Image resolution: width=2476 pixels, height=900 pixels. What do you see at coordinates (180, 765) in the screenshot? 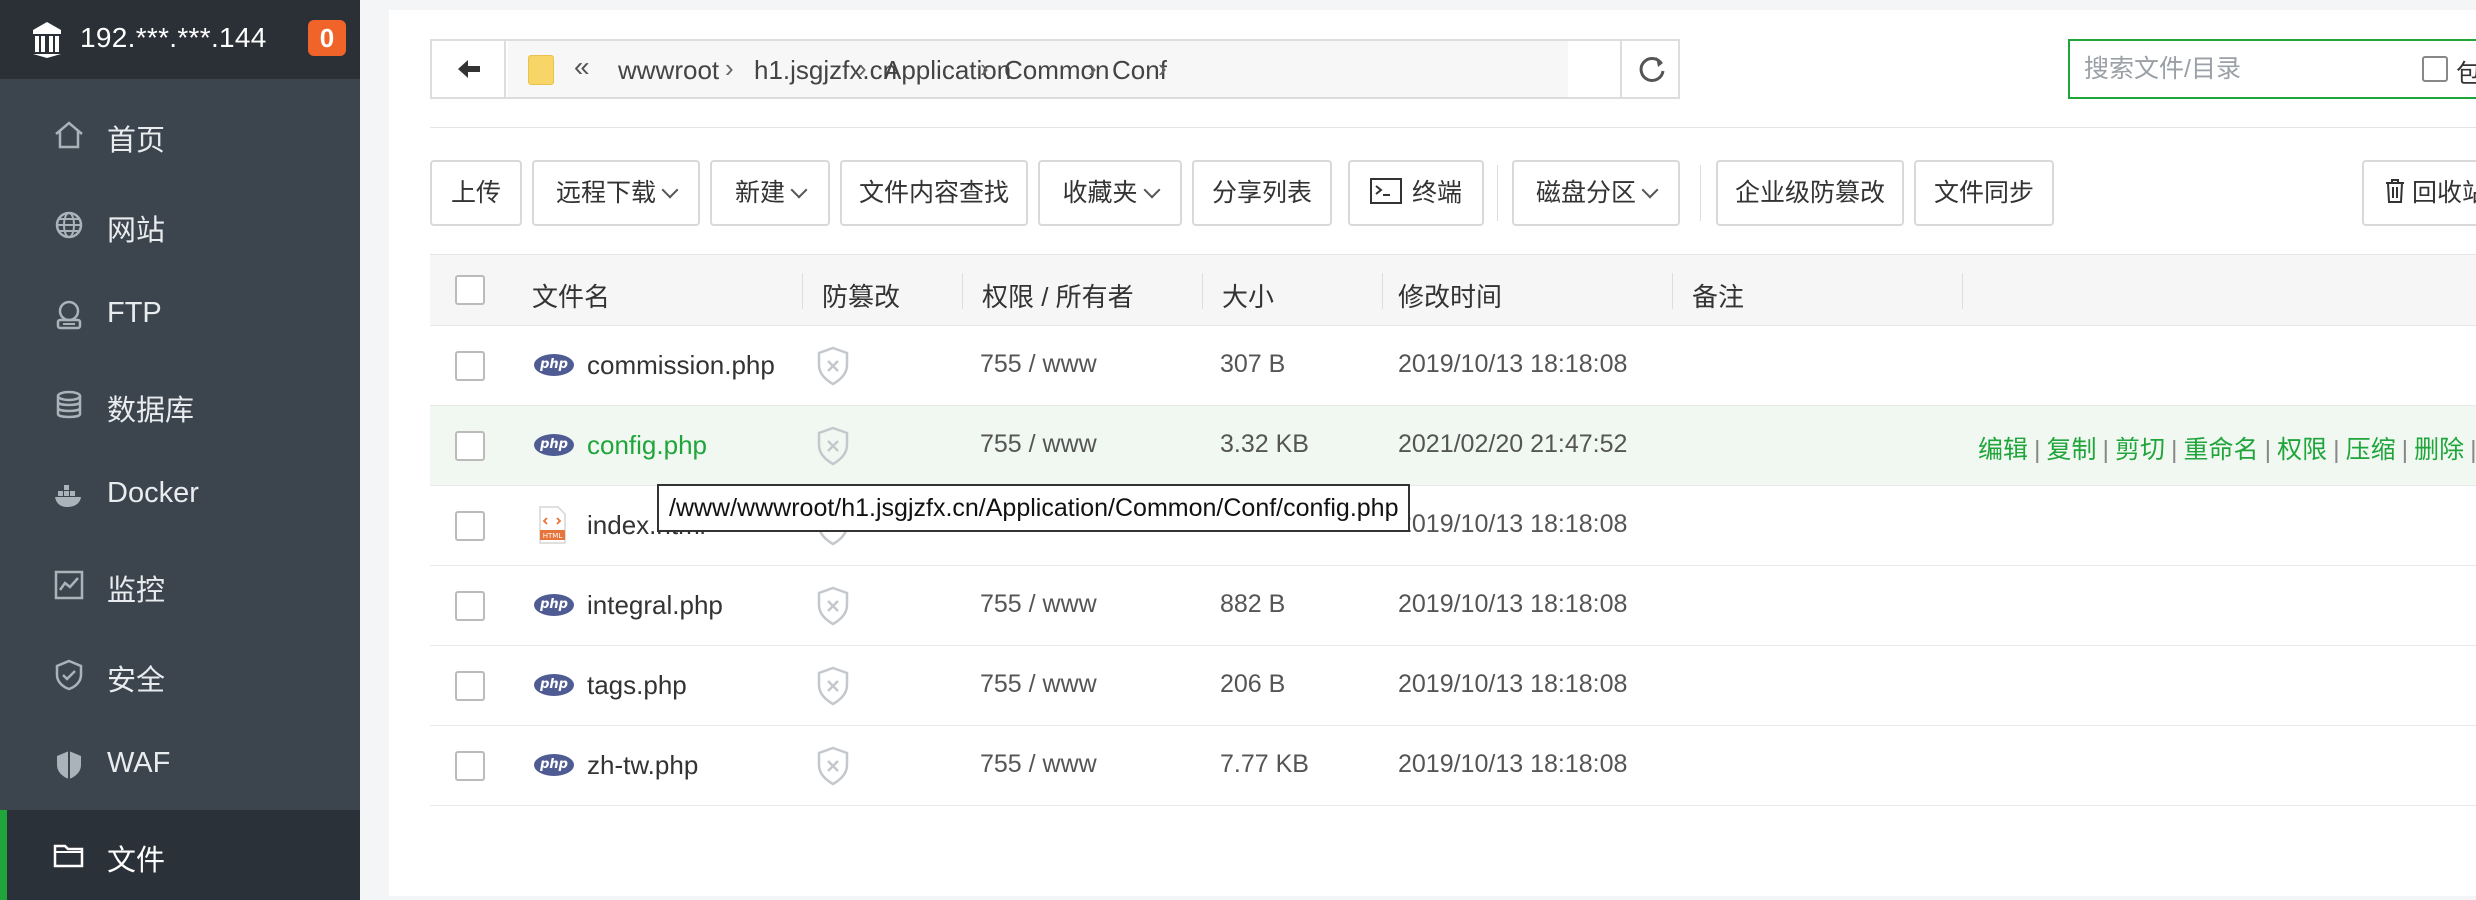
I see `sidebar-item-waf: WAF` at bounding box center [180, 765].